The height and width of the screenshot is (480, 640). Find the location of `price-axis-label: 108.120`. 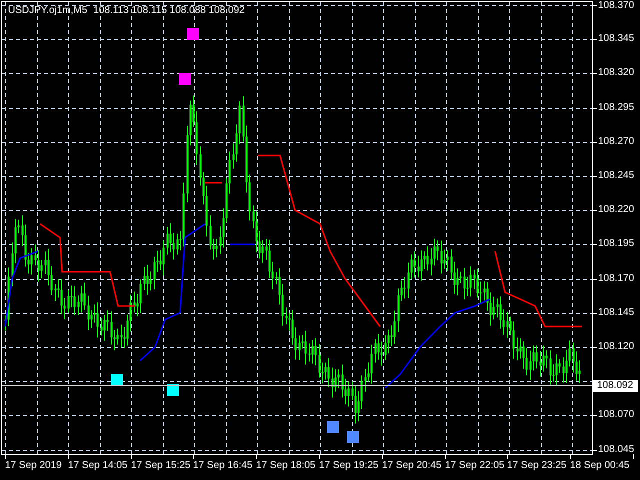

price-axis-label: 108.120 is located at coordinates (616, 347).